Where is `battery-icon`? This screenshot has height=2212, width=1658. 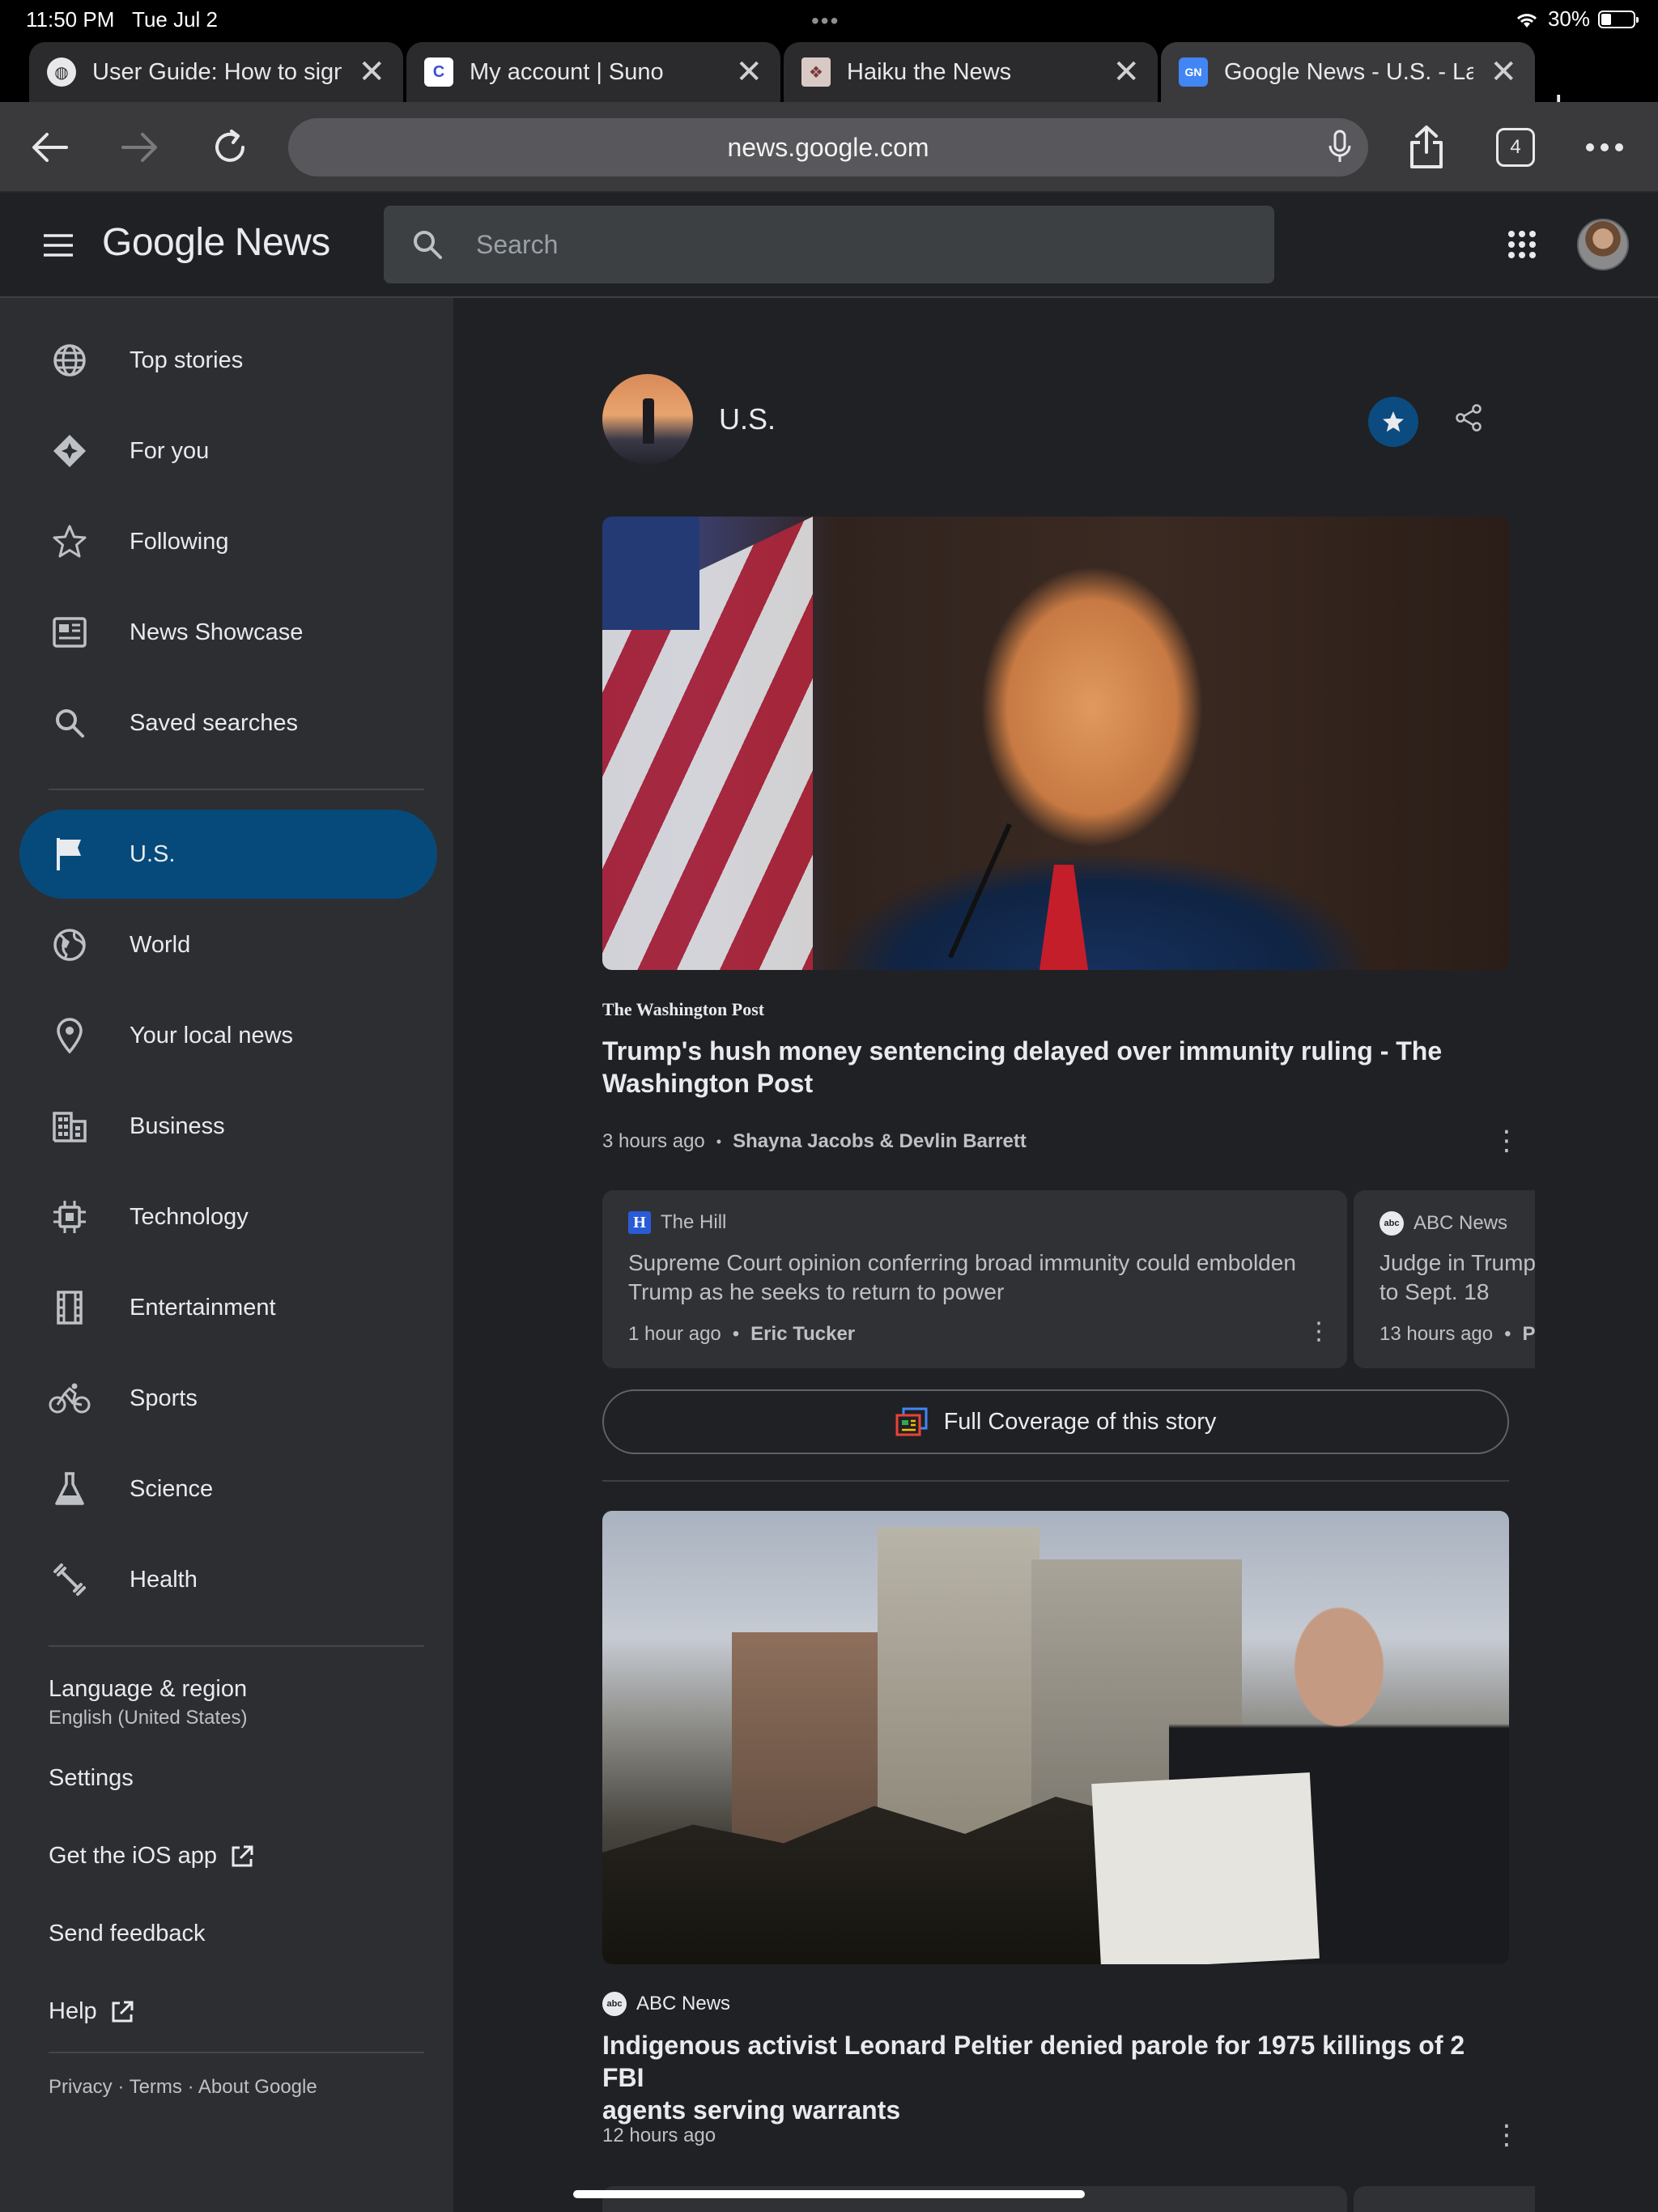
battery-icon is located at coordinates (1618, 19).